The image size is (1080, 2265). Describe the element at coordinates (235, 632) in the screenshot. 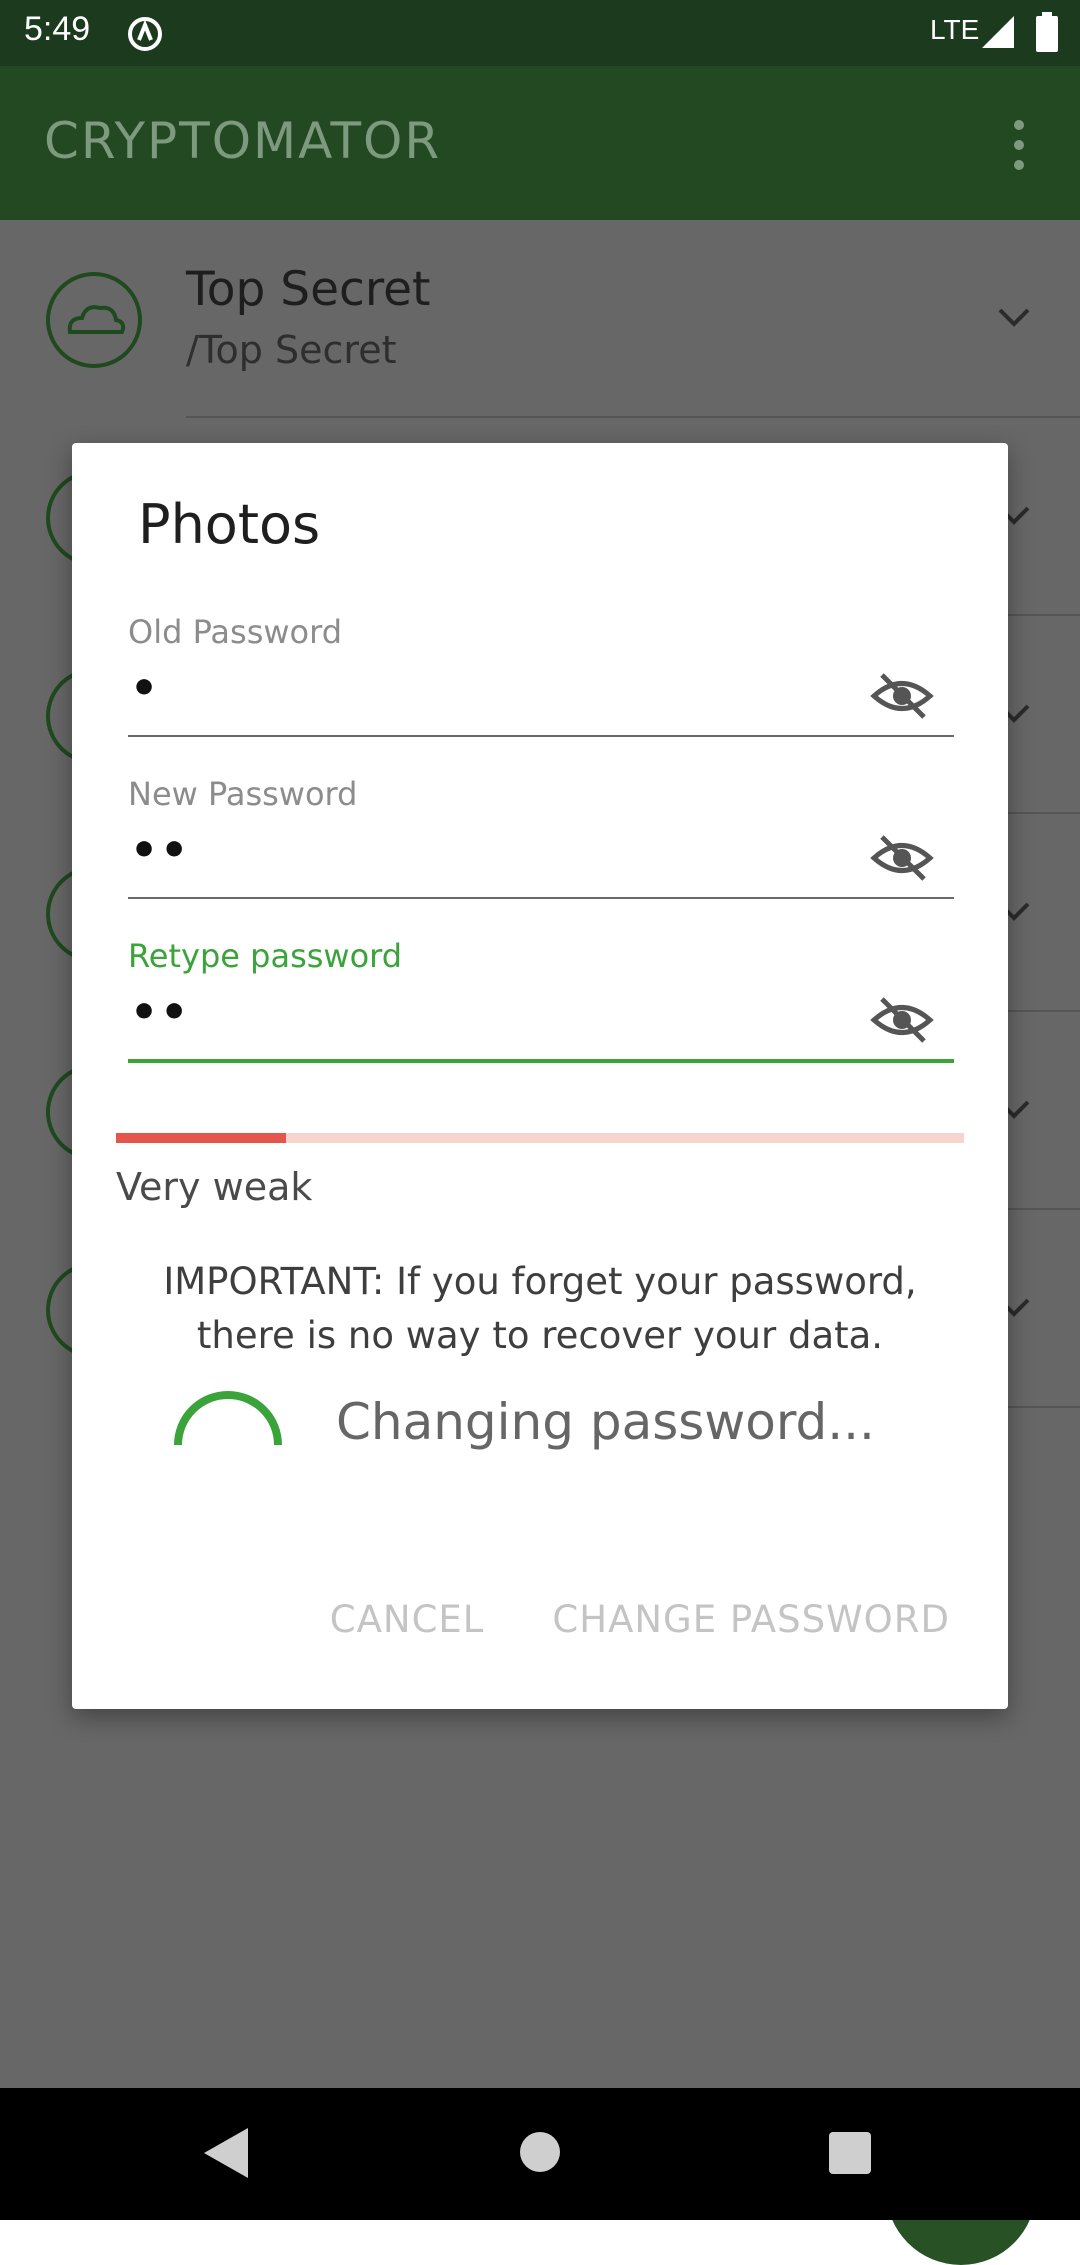

I see `old-password-label: Old Password` at that location.